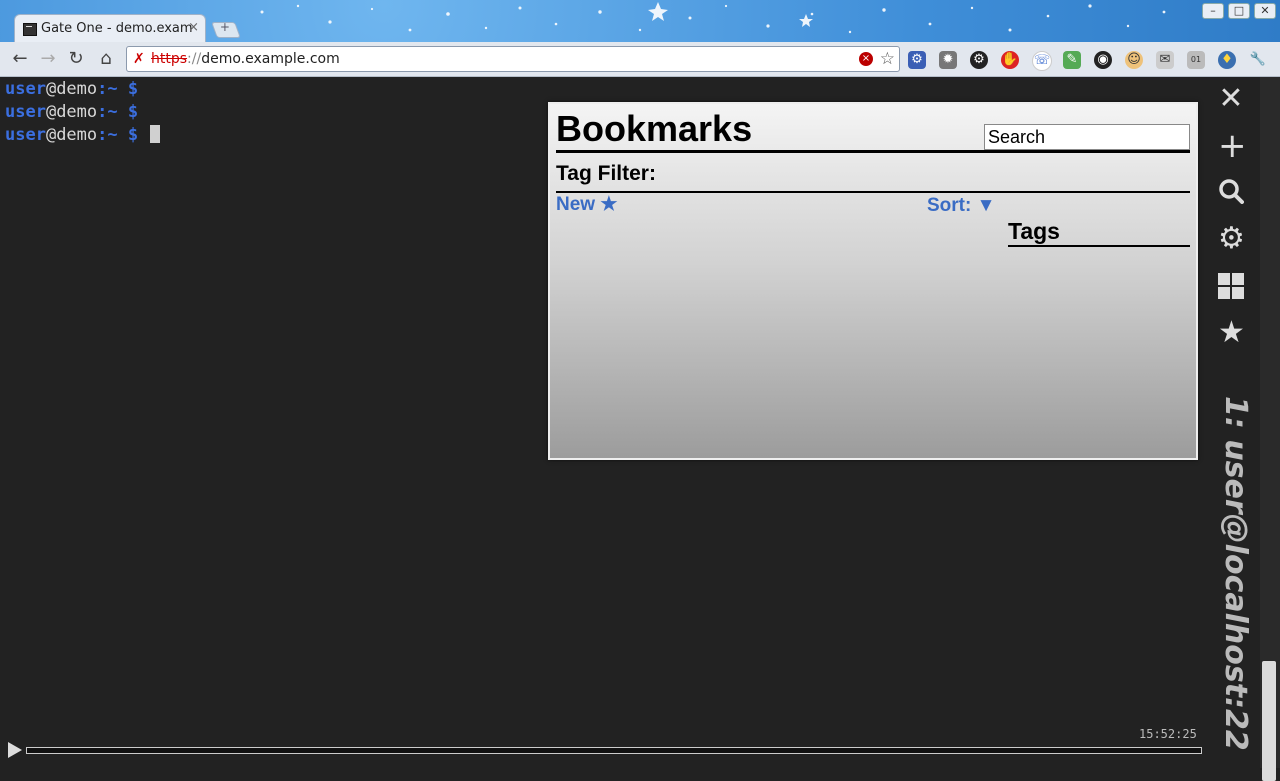  I want to click on extension-evernote-icon: ✎, so click(1072, 60).